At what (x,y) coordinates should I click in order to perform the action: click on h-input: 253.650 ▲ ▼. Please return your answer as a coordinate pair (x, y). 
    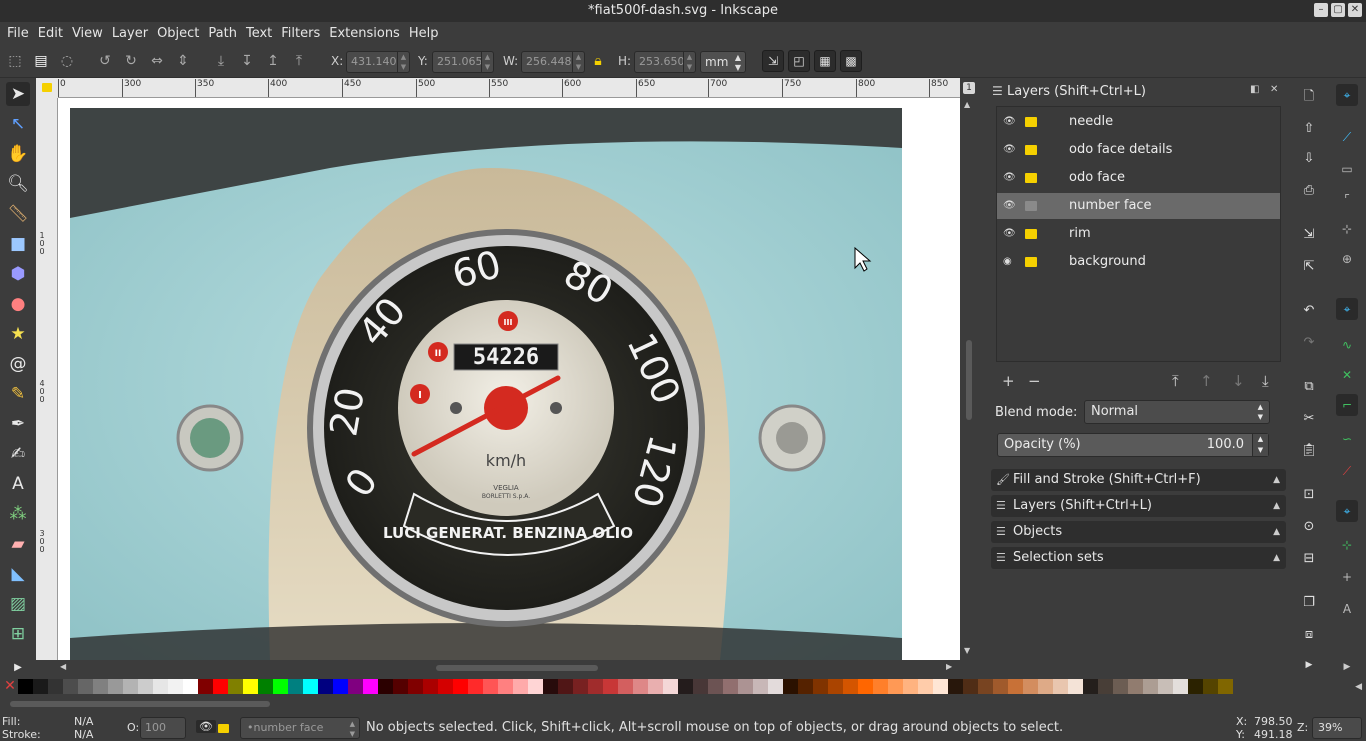
    Looking at the image, I should click on (665, 62).